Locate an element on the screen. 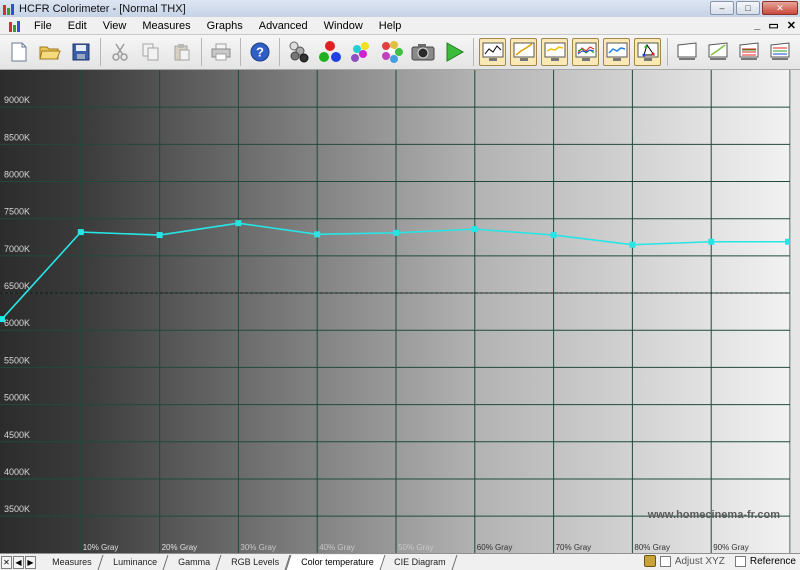 The width and height of the screenshot is (800, 570). maximize-button: □ is located at coordinates (748, 8).